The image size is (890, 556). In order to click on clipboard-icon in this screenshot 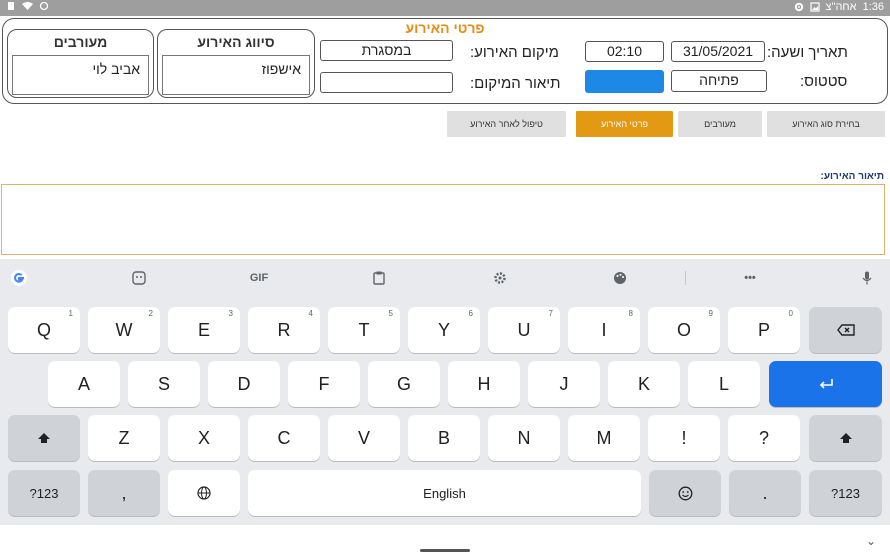, I will do `click(379, 278)`.